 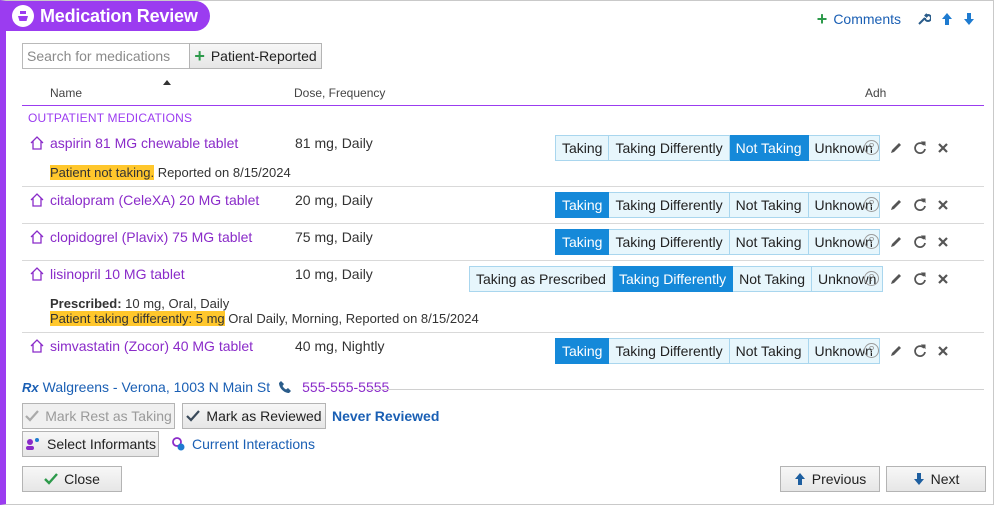 I want to click on med-name: aspirin 81 MG chewable tablet, so click(x=134, y=143).